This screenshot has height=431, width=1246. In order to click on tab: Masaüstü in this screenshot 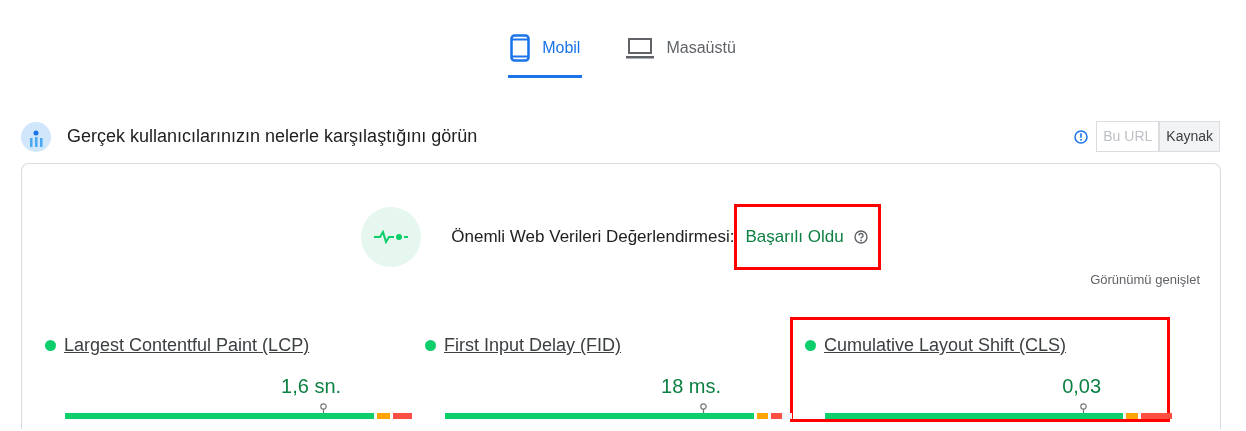, I will do `click(681, 54)`.